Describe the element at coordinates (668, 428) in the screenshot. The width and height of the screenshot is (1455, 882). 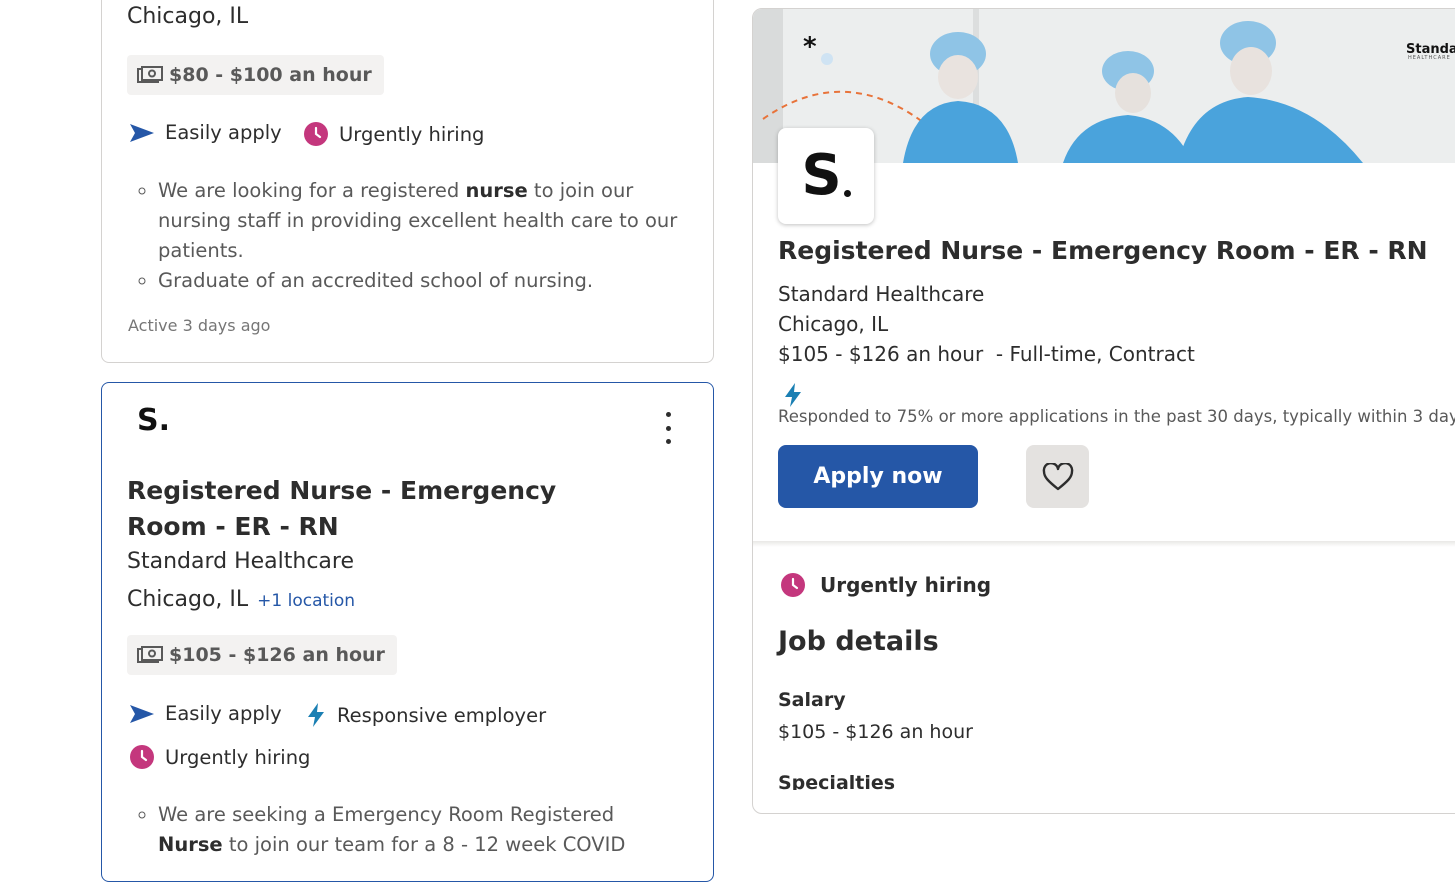
I see `more-options-icon` at that location.